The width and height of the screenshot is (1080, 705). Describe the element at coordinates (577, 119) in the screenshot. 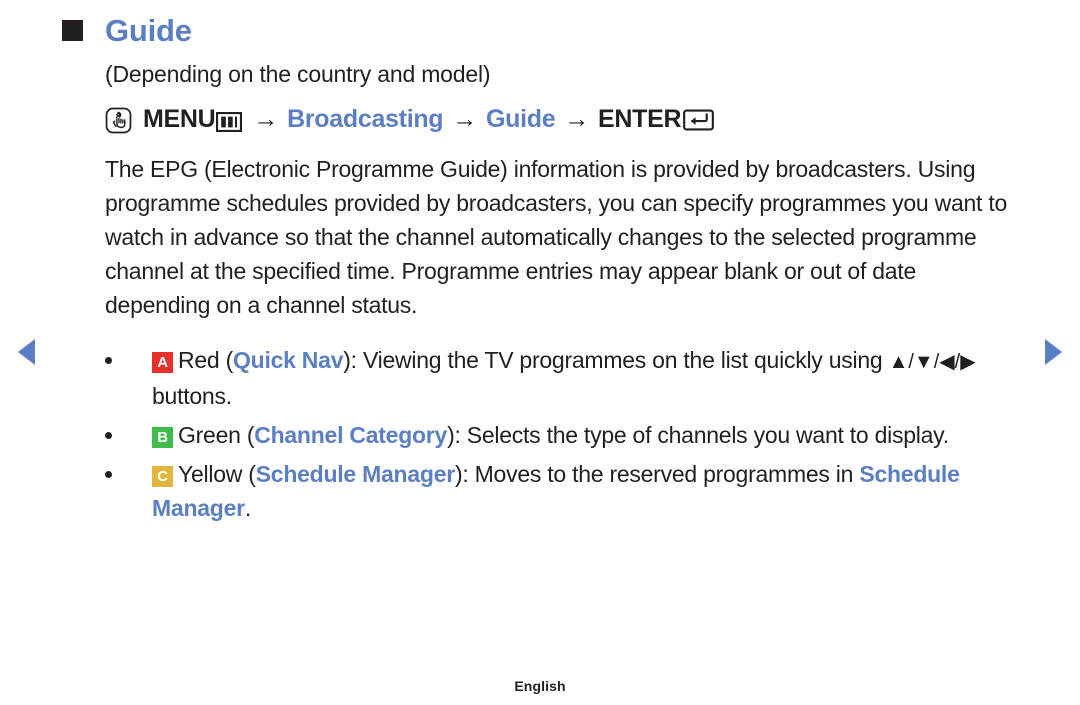

I see `path-arrow-3: →` at that location.